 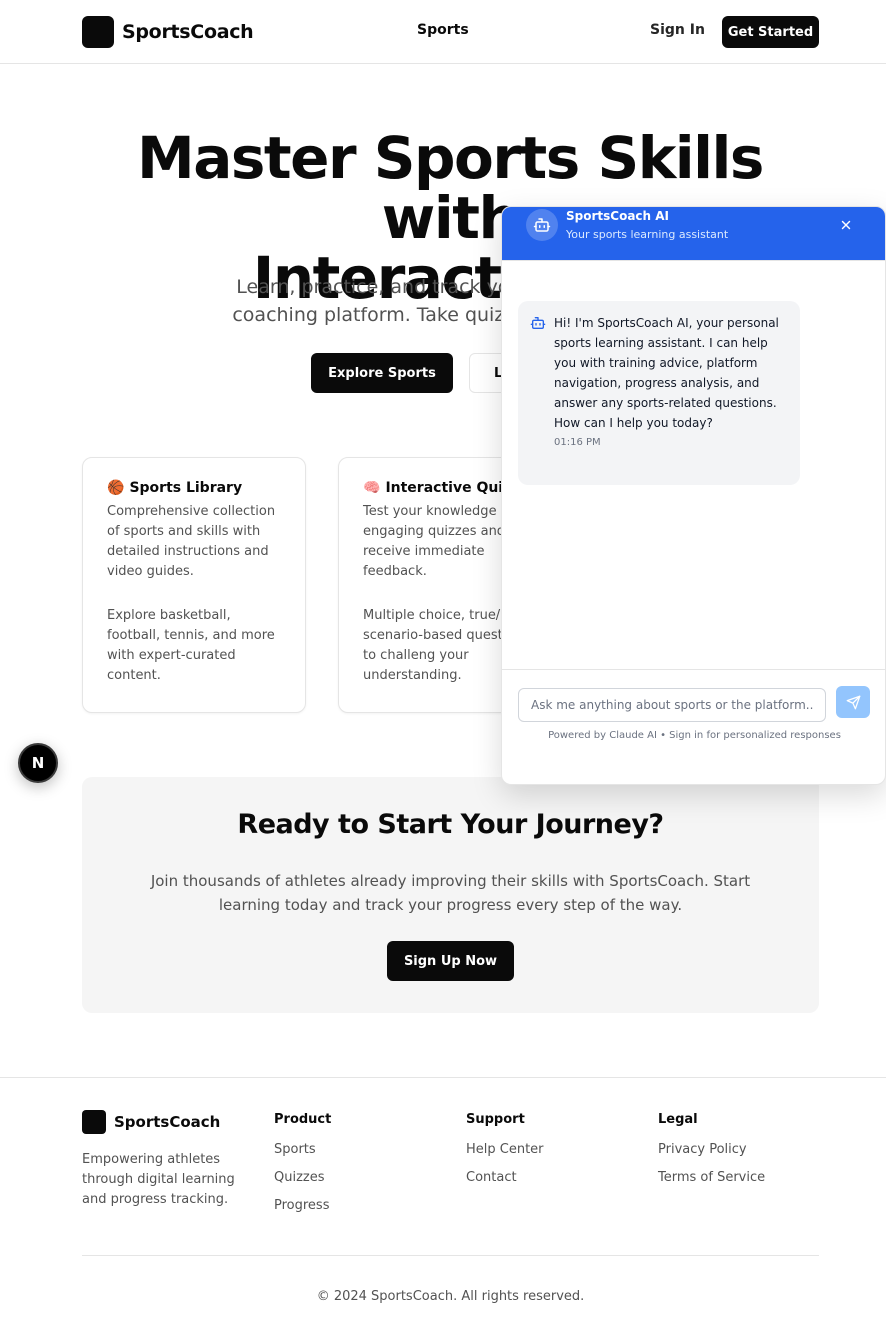 I want to click on footer-column-support: Support Help Center Contact, so click(x=505, y=1154).